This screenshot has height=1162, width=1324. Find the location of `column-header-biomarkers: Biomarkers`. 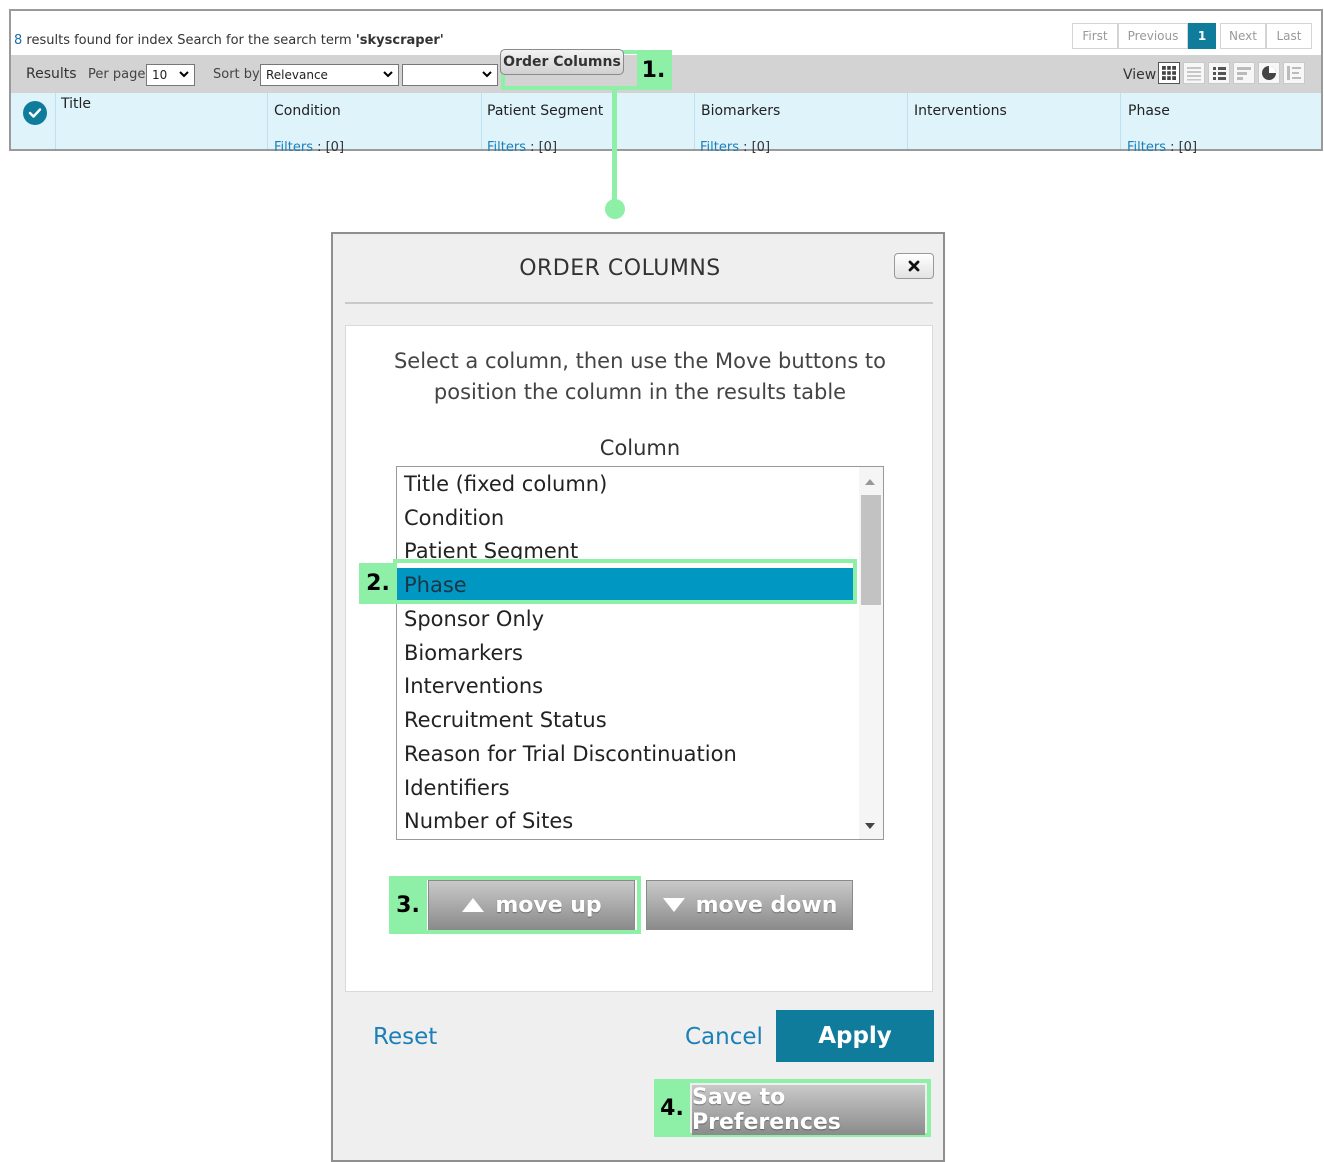

column-header-biomarkers: Biomarkers is located at coordinates (740, 111).